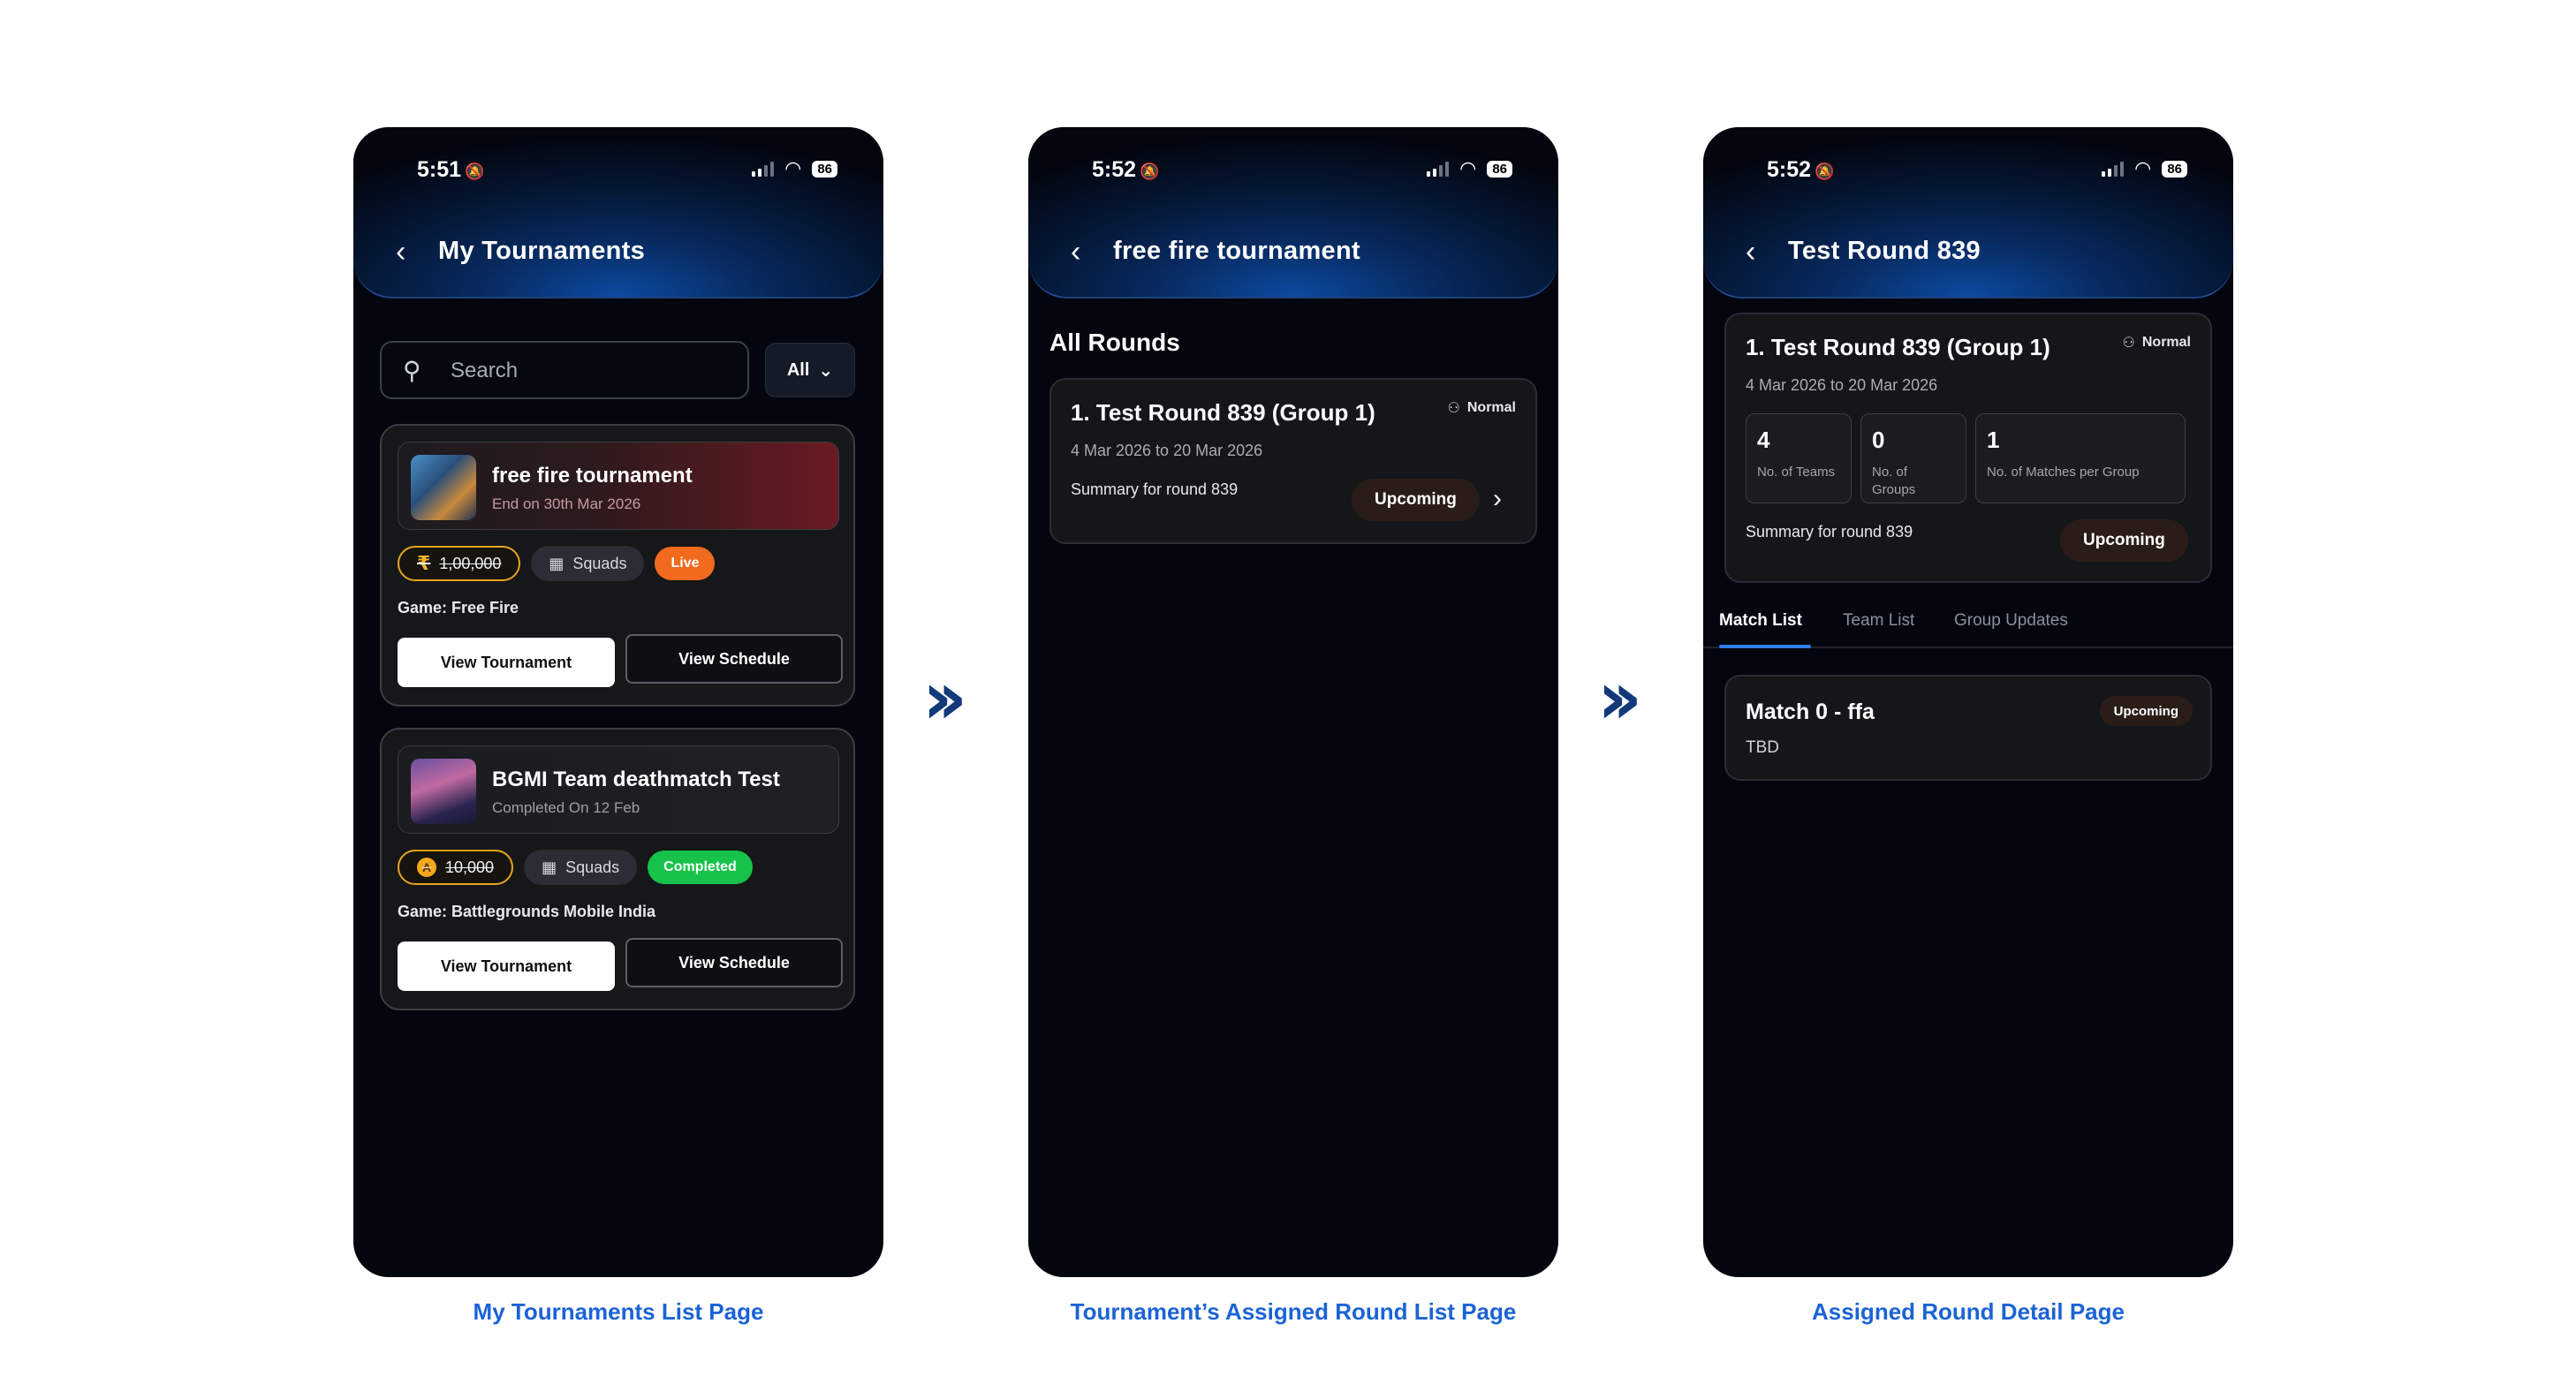 This screenshot has height=1399, width=2576. Describe the element at coordinates (427, 867) in the screenshot. I see `coin-icon: A` at that location.